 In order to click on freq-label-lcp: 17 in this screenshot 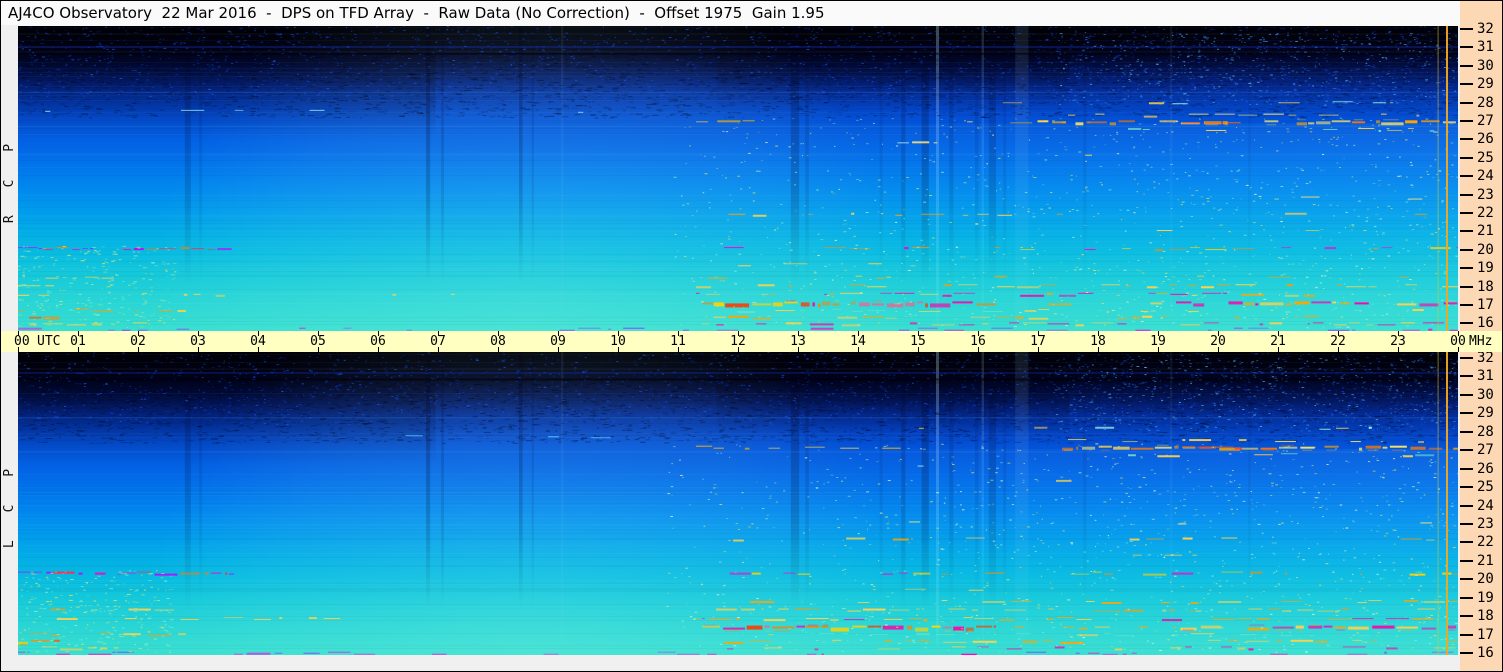, I will do `click(1485, 634)`.